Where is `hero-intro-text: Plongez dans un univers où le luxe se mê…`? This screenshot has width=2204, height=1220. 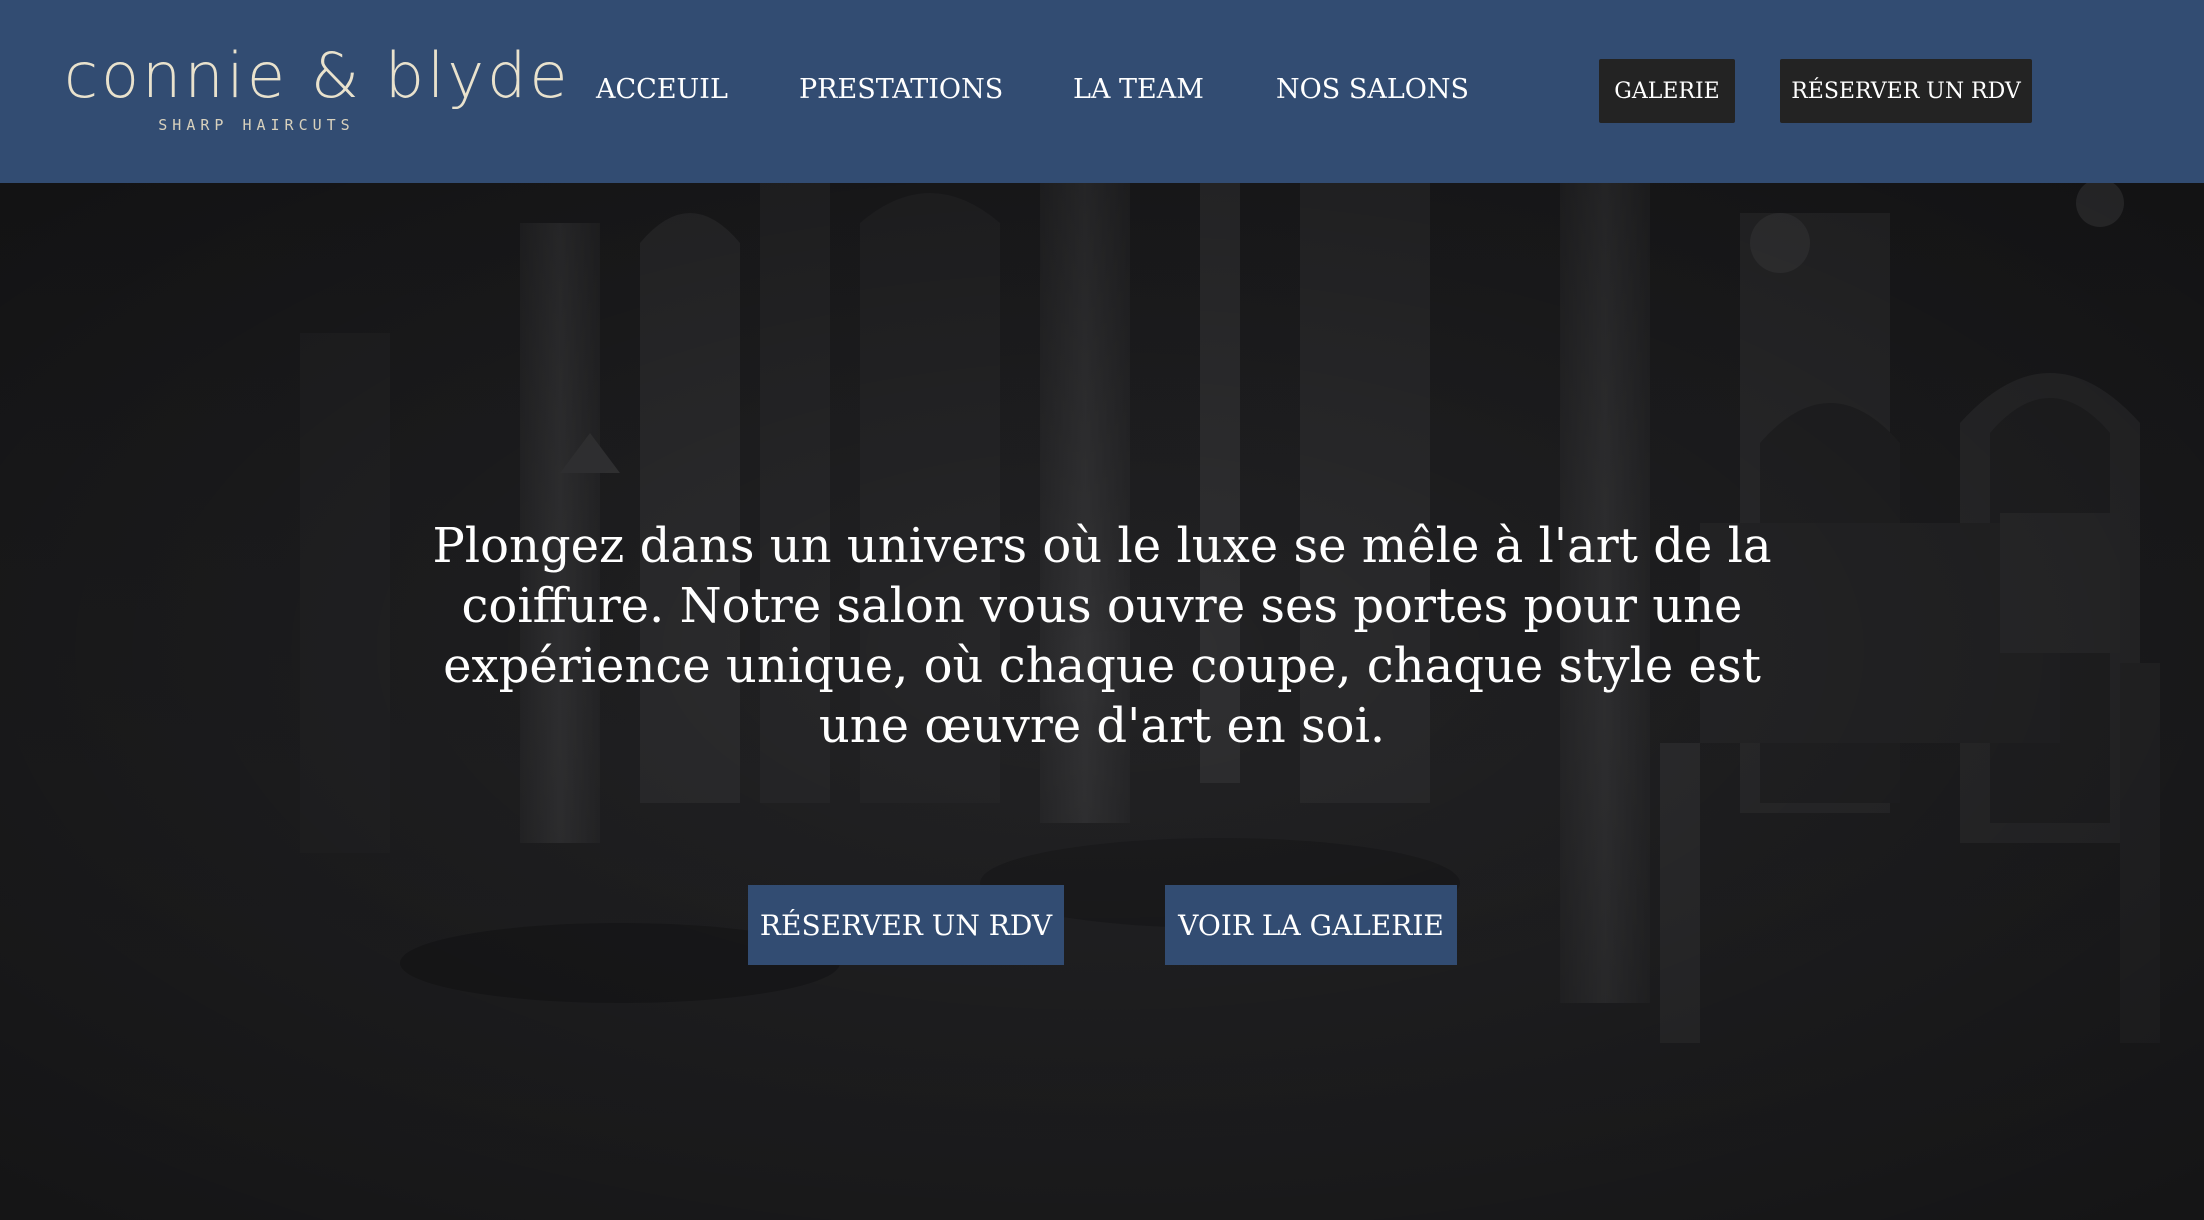 hero-intro-text: Plongez dans un univers où le luxe se mê… is located at coordinates (1102, 636).